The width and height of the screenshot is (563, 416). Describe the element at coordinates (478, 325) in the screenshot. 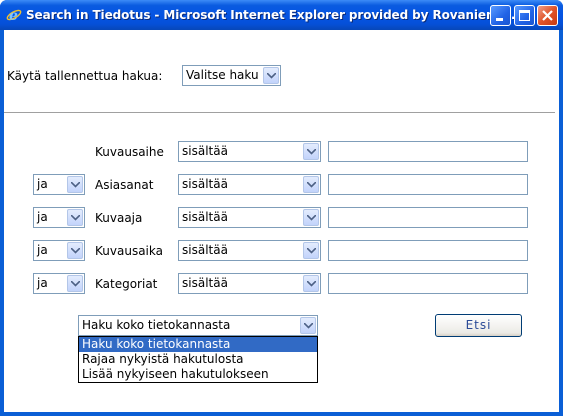

I see `search-button: Etsi` at that location.